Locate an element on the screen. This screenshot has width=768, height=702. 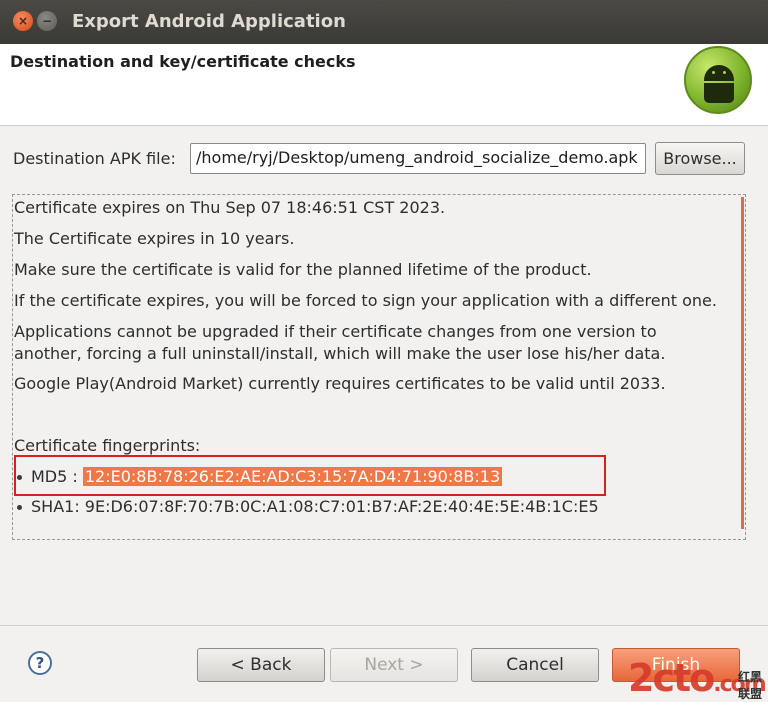
watermark-logo: 2cto.com 红黑联盟 is located at coordinates (697, 678).